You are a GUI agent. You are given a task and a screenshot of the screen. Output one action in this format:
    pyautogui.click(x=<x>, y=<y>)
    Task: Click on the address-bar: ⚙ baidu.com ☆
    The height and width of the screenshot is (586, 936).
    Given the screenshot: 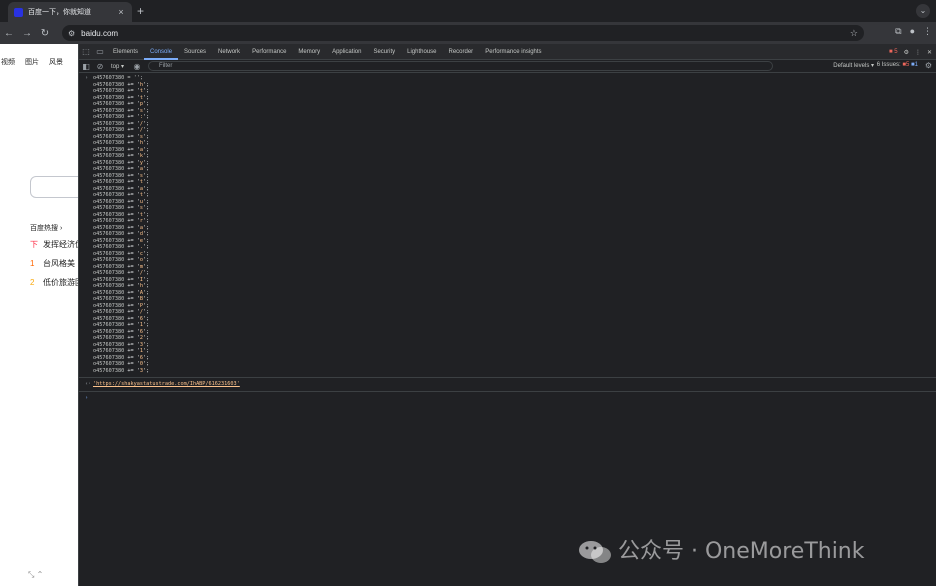 What is the action you would take?
    pyautogui.click(x=463, y=33)
    